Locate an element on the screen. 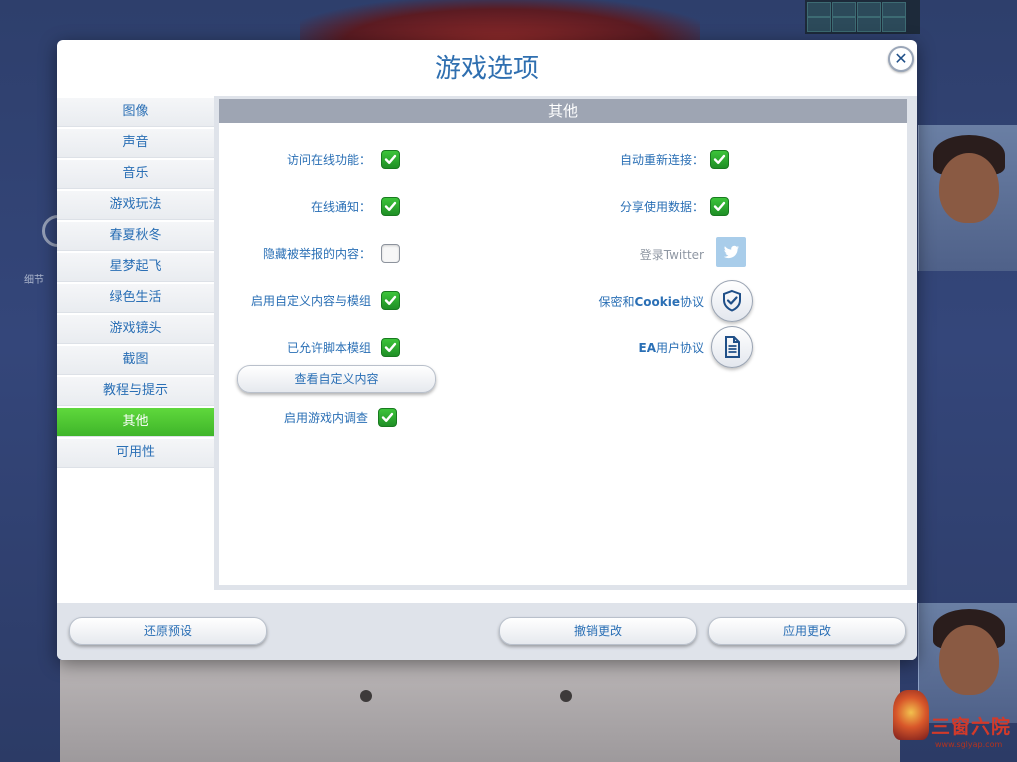 This screenshot has height=762, width=1017. background-avatar-top is located at coordinates (967, 198).